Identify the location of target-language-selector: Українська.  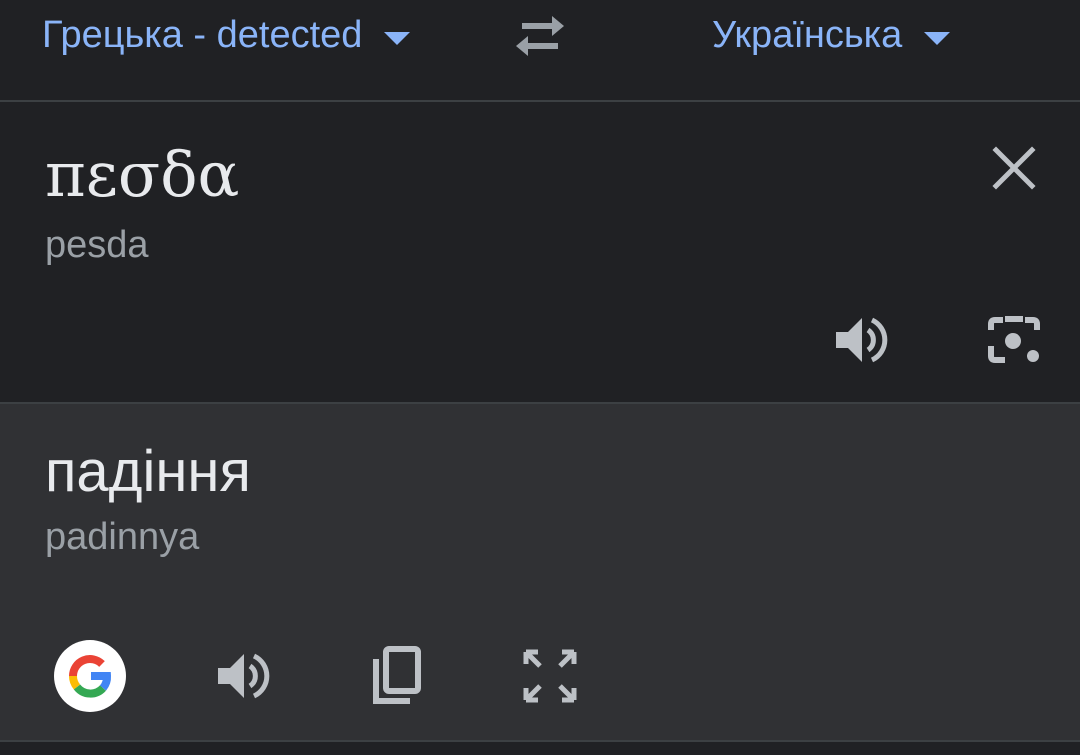
(831, 35).